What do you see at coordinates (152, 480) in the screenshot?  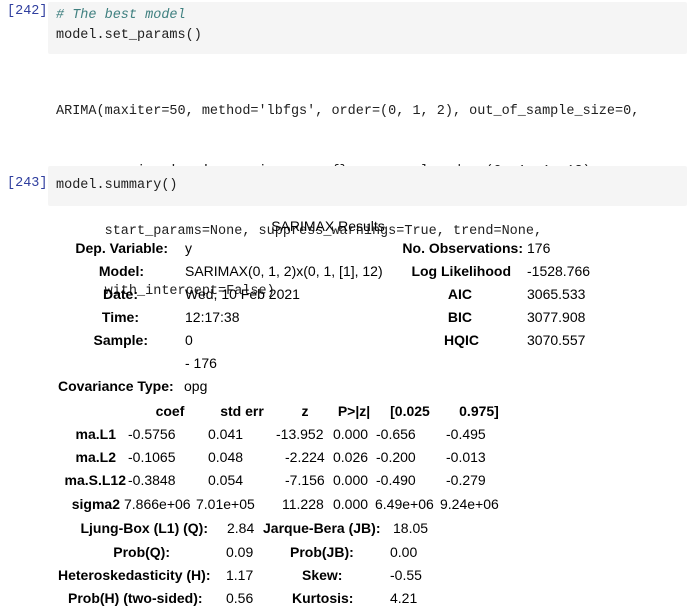 I see `coef-cell: -0.3848` at bounding box center [152, 480].